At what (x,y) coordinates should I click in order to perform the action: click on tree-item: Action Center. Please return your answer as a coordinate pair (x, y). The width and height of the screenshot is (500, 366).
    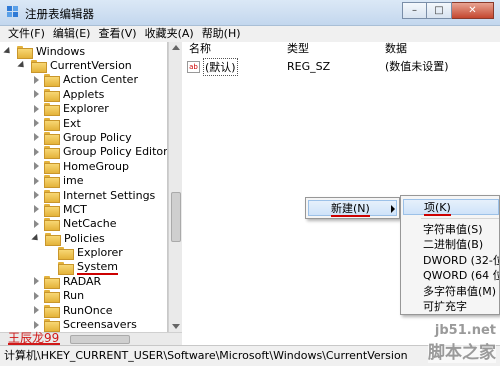
    Looking at the image, I should click on (85, 80).